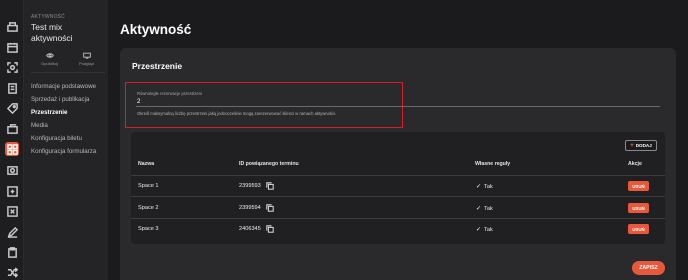 This screenshot has height=280, width=688. I want to click on publish-button: Opublikuj, so click(50, 61).